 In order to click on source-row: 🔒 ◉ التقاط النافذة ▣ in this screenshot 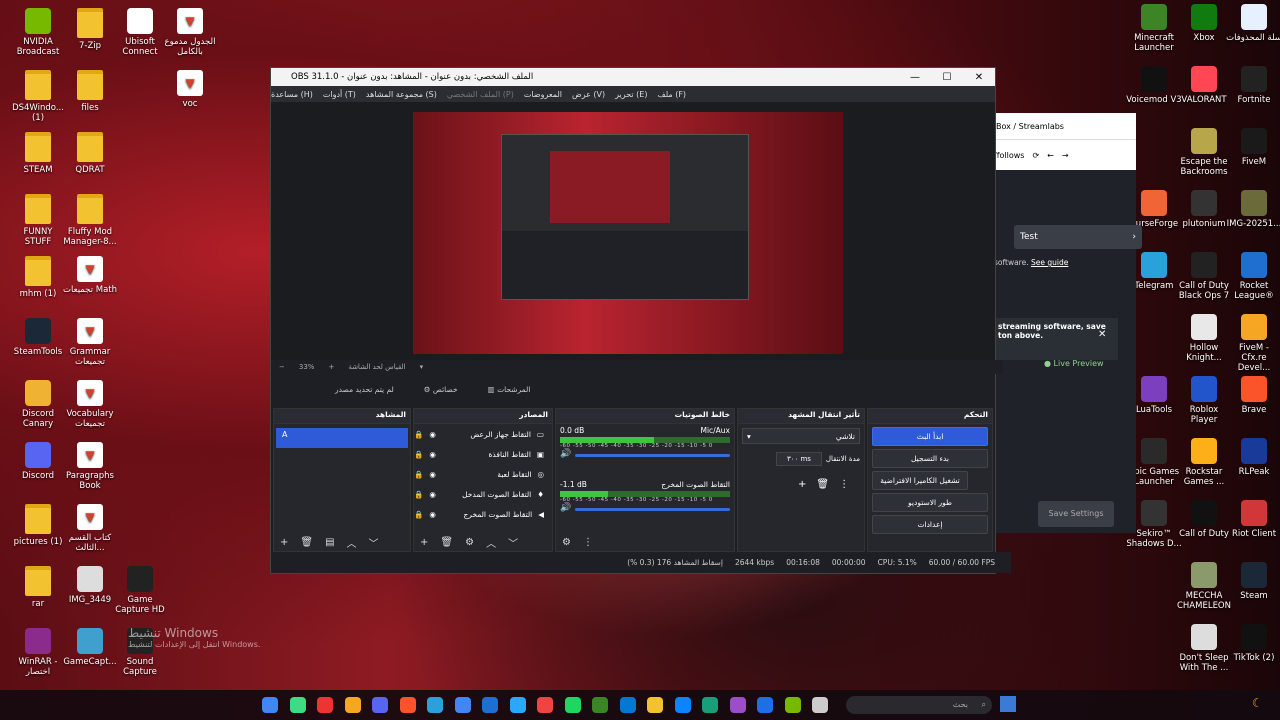, I will do `click(483, 454)`.